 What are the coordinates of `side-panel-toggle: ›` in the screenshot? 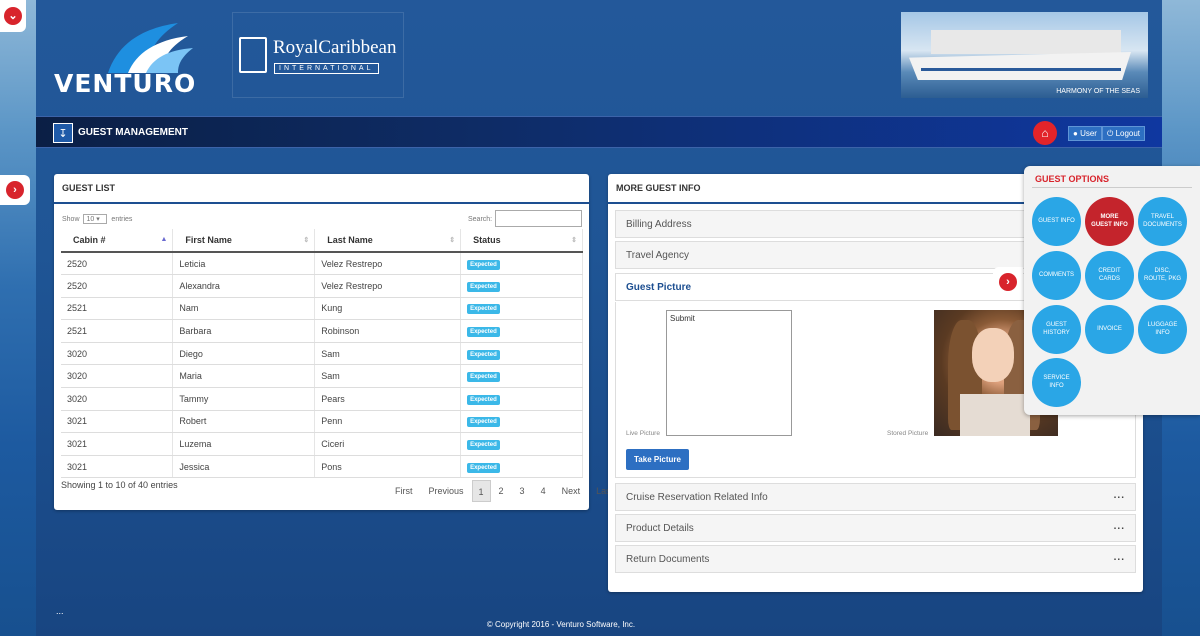 It's located at (15, 190).